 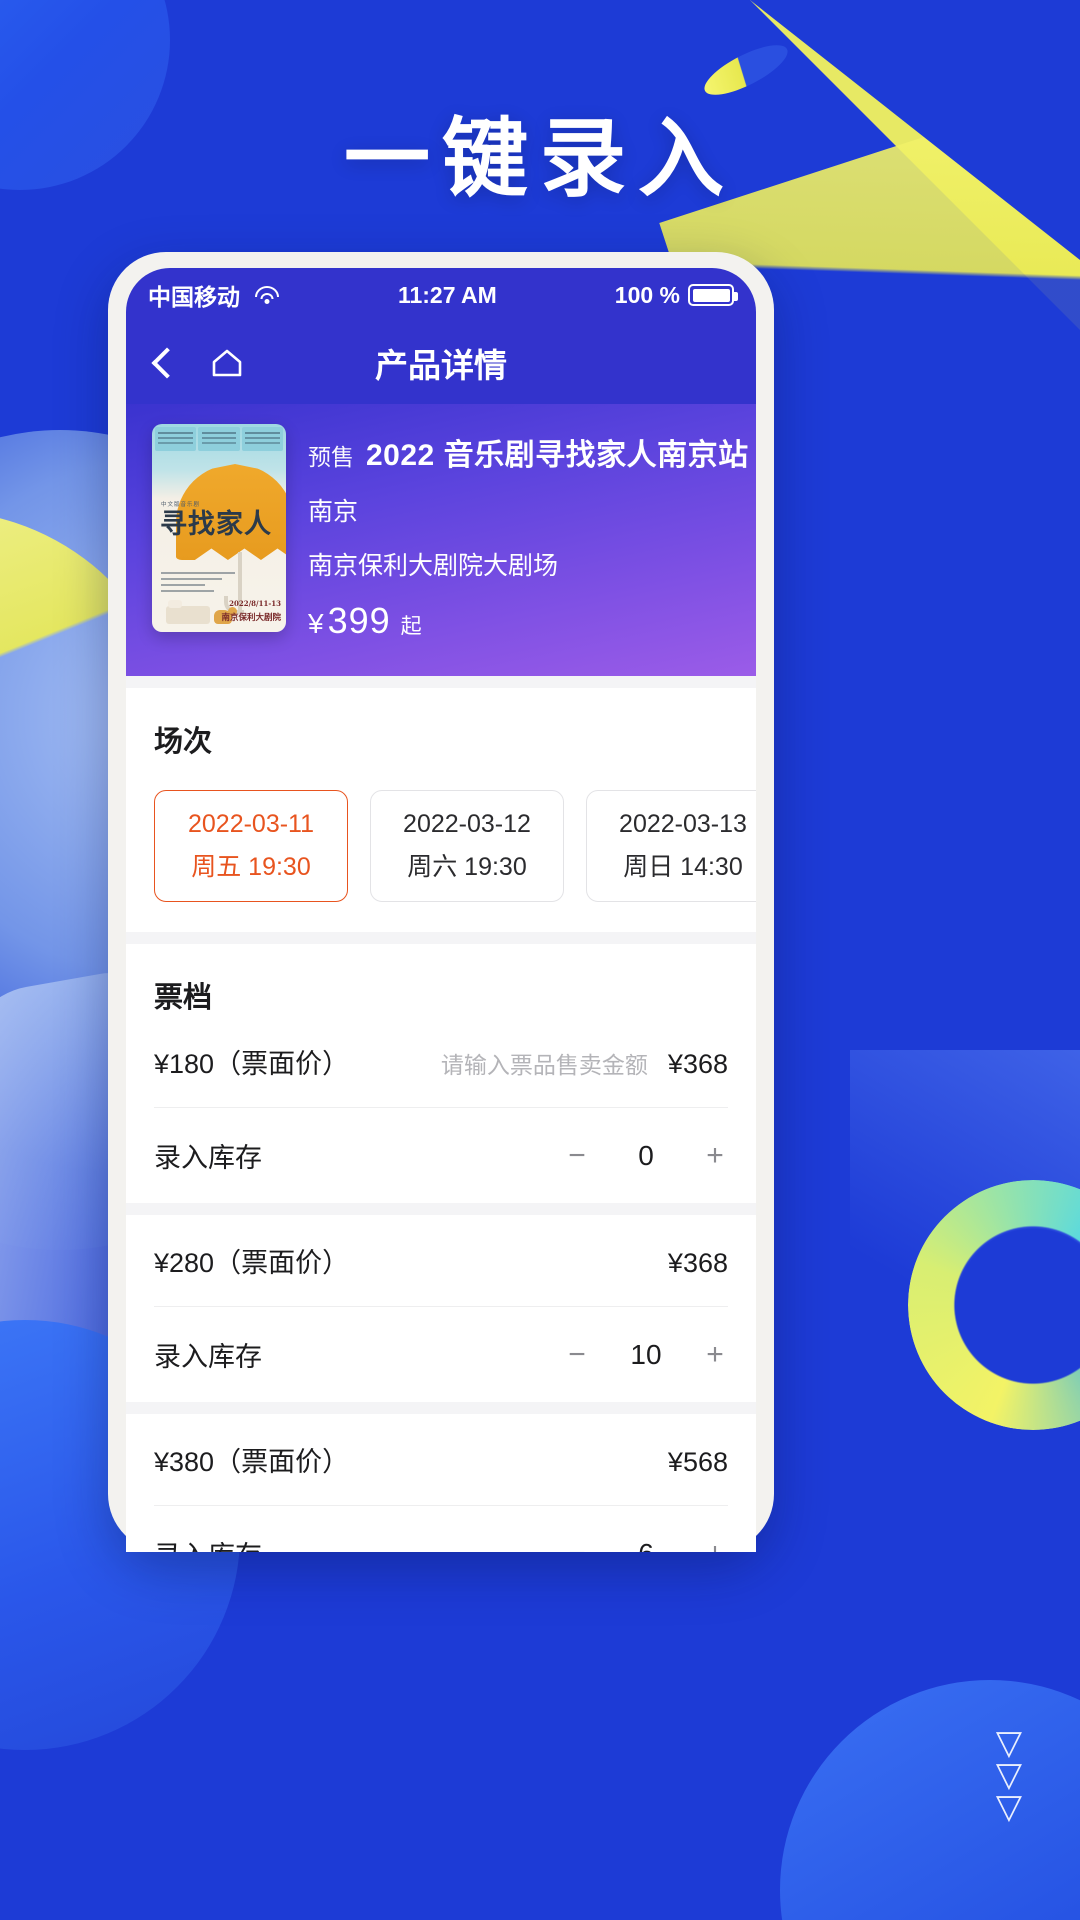 I want to click on price-suffix: 起, so click(x=411, y=626).